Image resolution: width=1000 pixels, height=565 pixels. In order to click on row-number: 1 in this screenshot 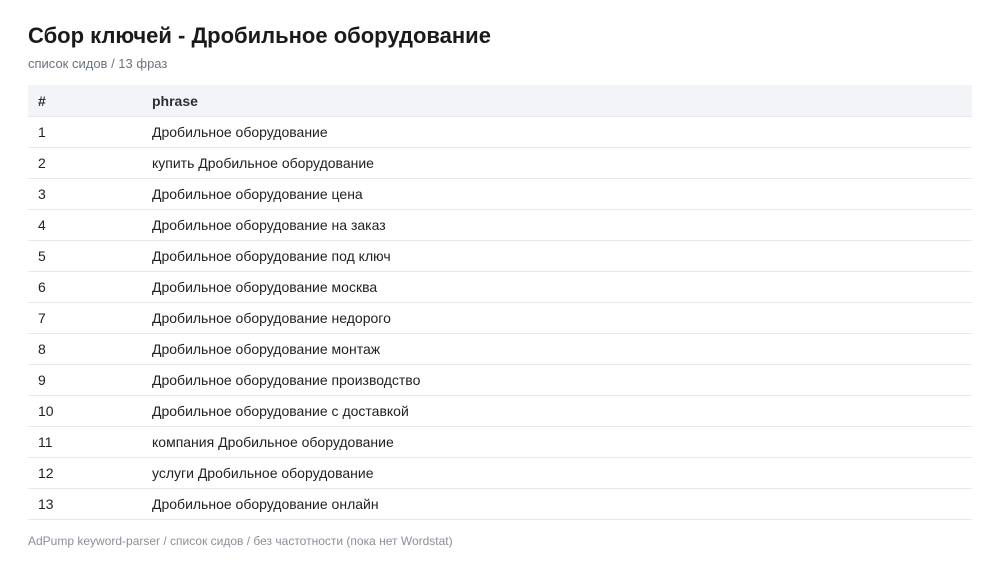, I will do `click(85, 132)`.